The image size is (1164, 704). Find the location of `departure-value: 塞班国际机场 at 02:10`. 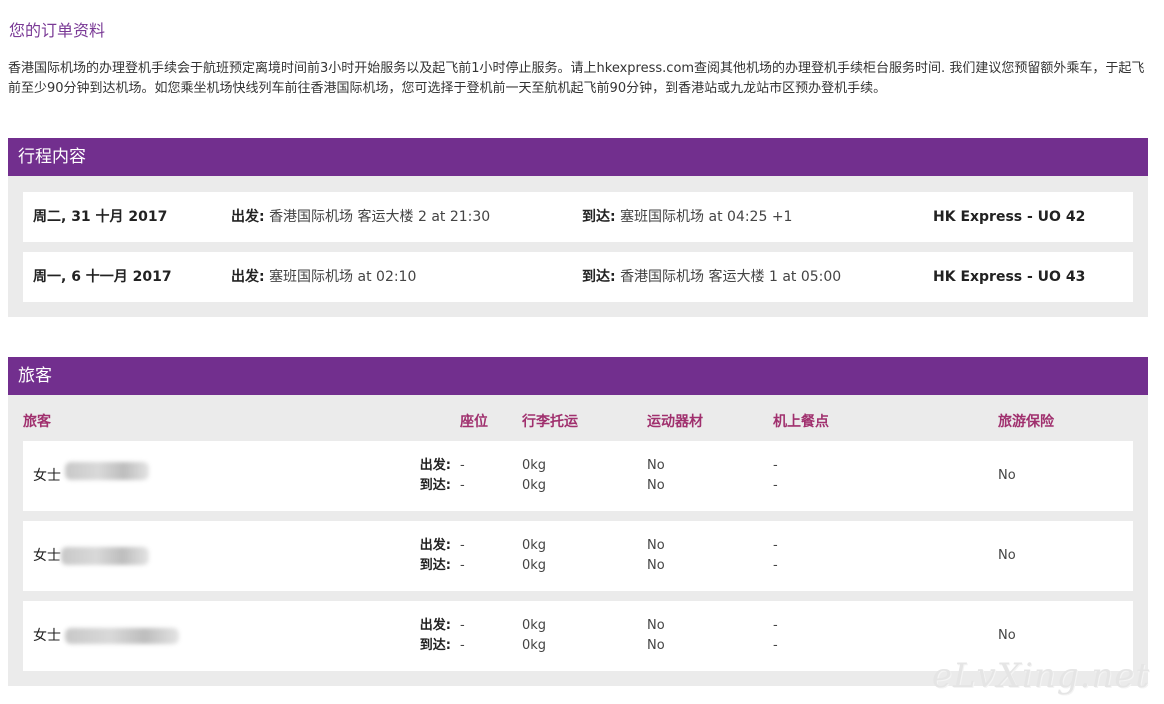

departure-value: 塞班国际机场 at 02:10 is located at coordinates (343, 277).